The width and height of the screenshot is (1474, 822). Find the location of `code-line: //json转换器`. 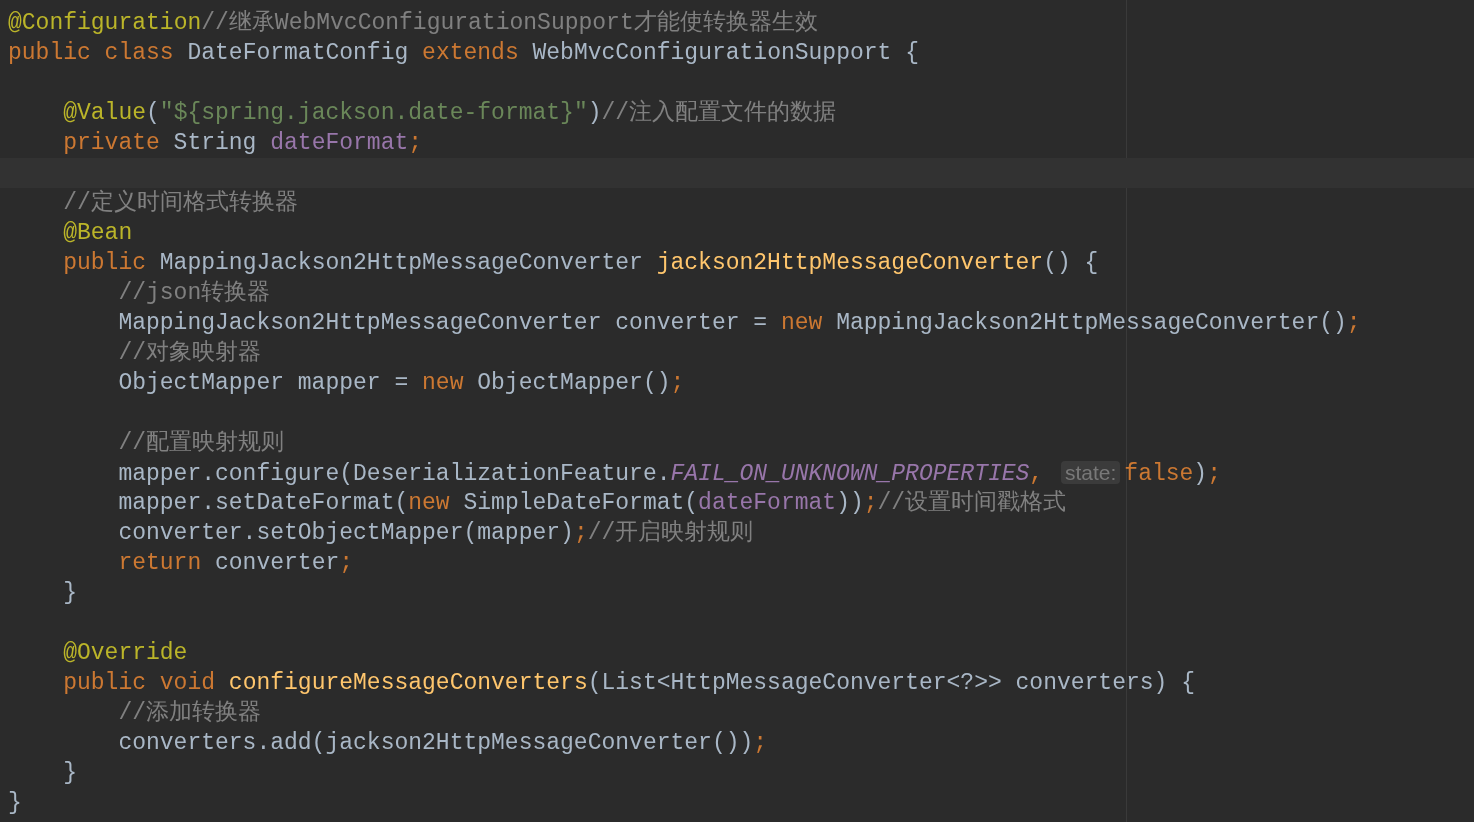

code-line: //json转换器 is located at coordinates (194, 293).